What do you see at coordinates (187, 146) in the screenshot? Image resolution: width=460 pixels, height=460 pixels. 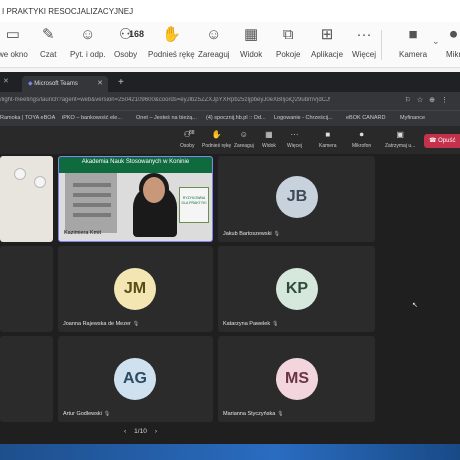 I see `inner-people-label: Osoby` at bounding box center [187, 146].